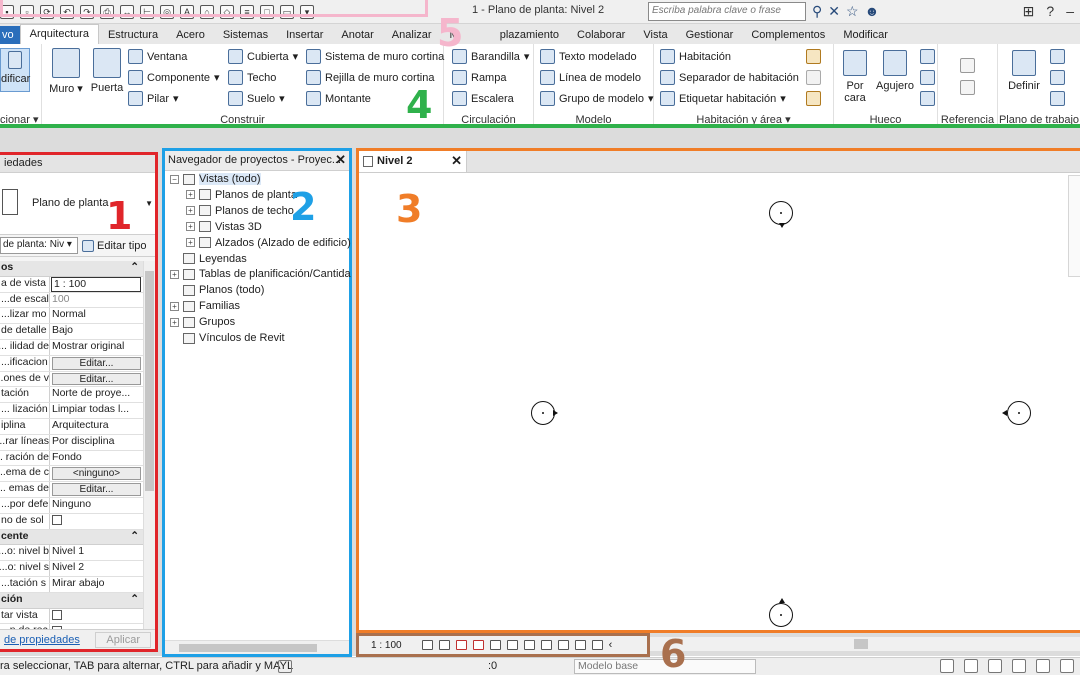 This screenshot has width=1080, height=675. What do you see at coordinates (588, 56) in the screenshot?
I see `model-text-button: Texto modelado` at bounding box center [588, 56].